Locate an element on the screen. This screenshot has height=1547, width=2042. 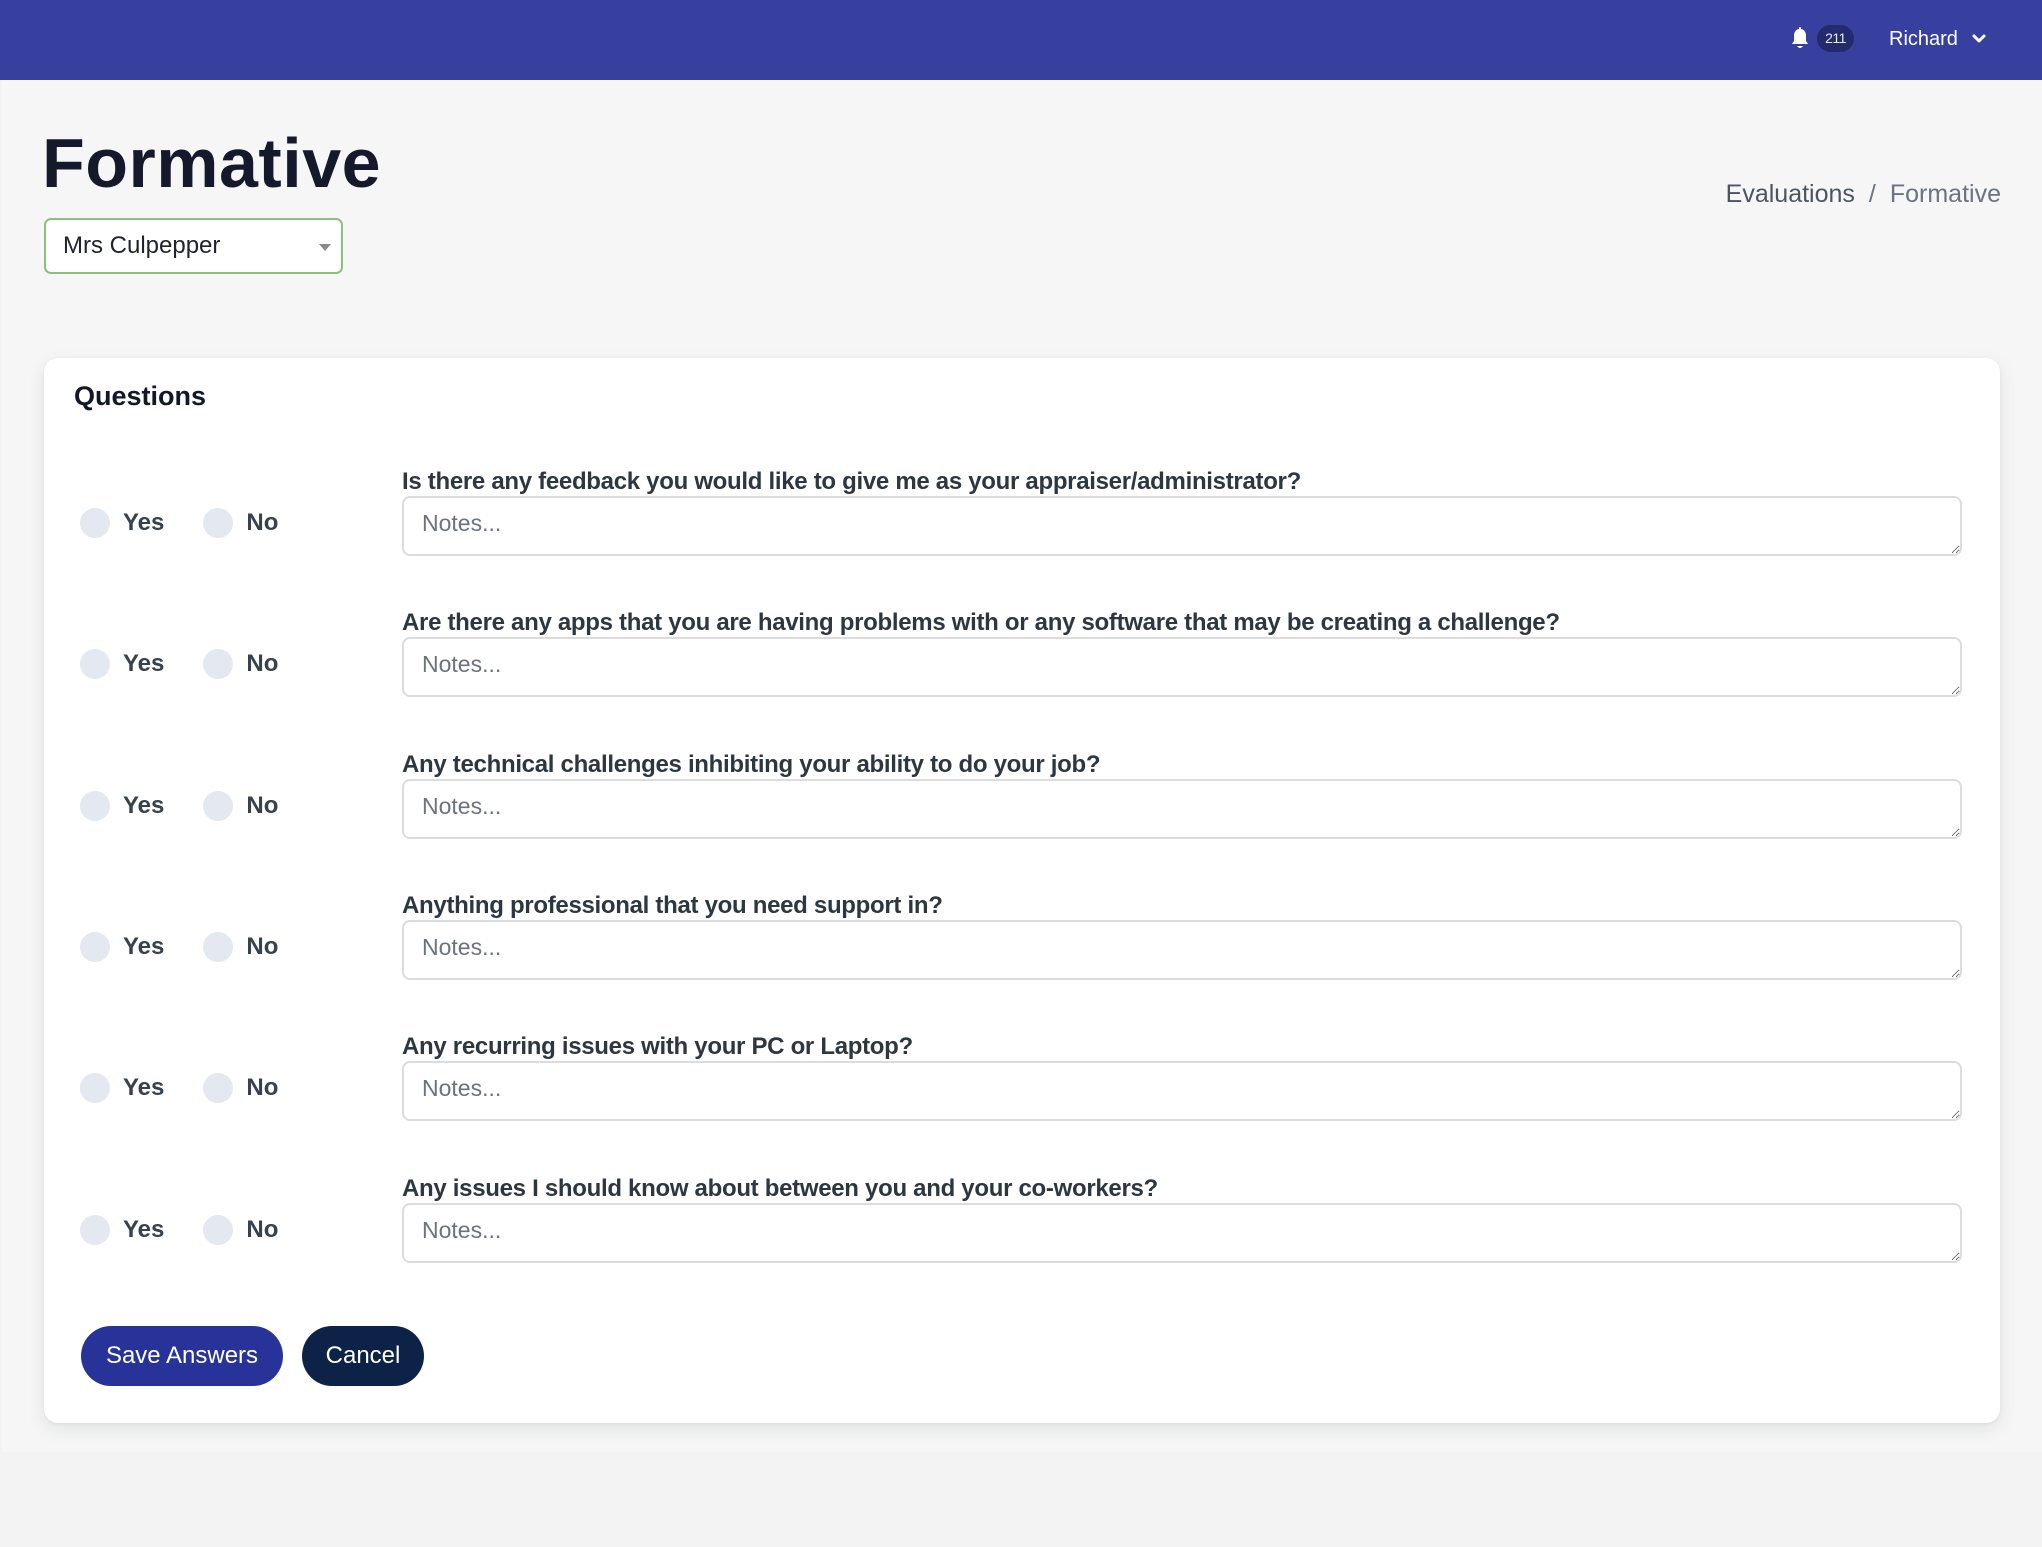
user-menu: Richard is located at coordinates (1937, 39).